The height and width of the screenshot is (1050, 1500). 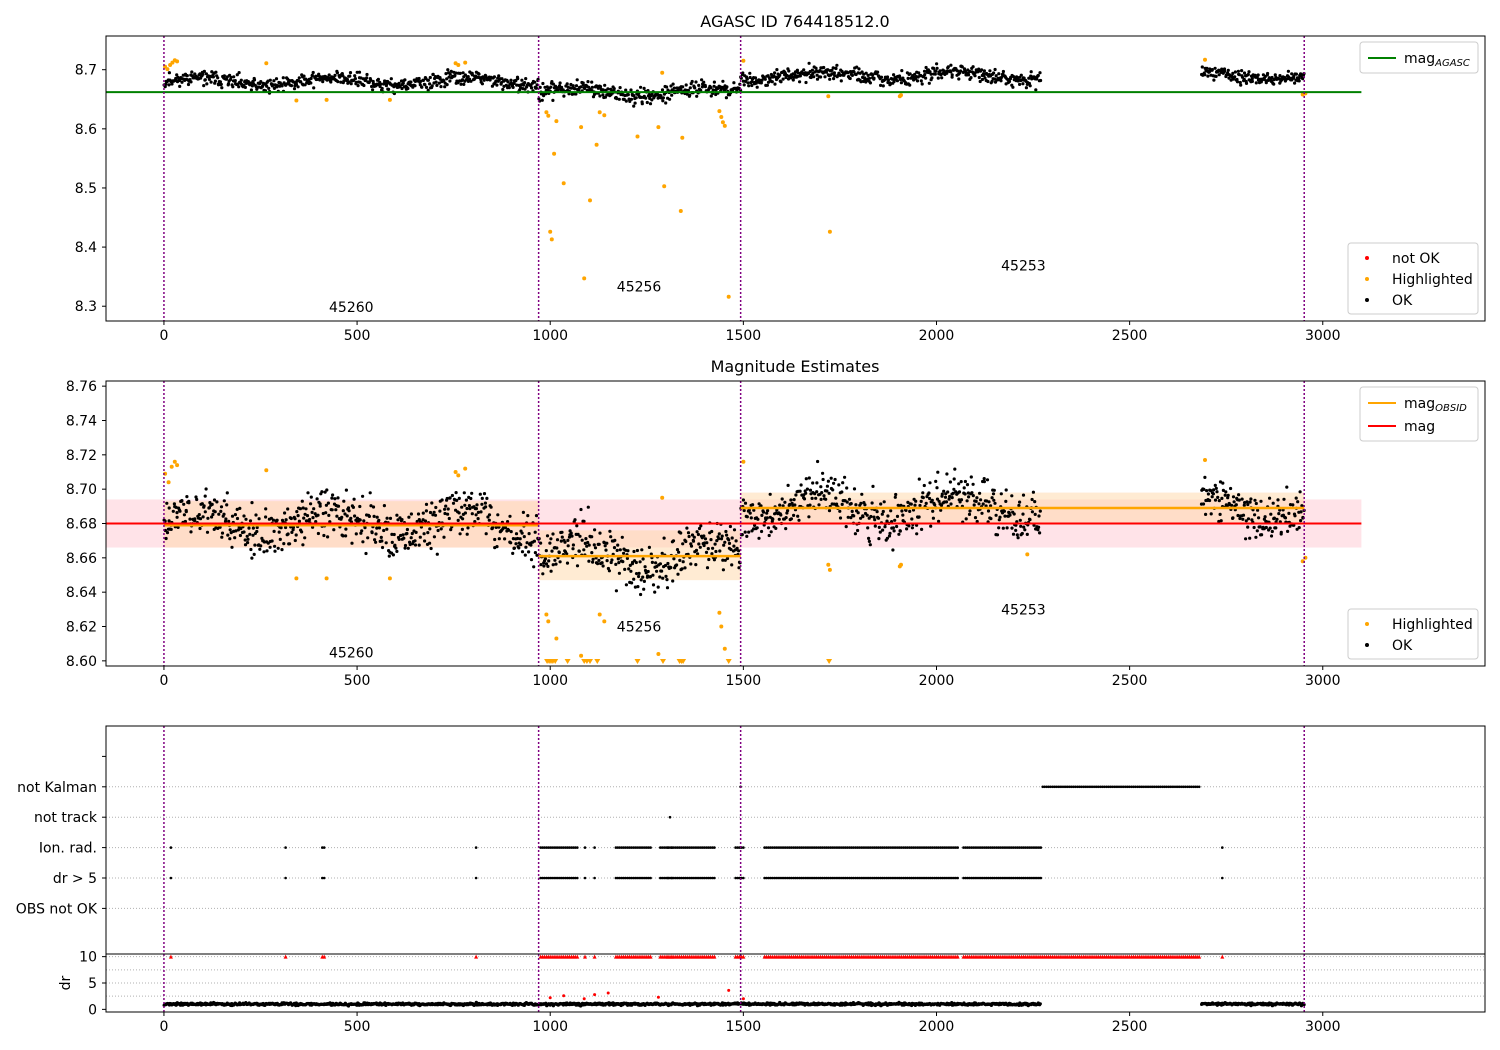 What do you see at coordinates (672, 878) in the screenshot?
I see `flag-point` at bounding box center [672, 878].